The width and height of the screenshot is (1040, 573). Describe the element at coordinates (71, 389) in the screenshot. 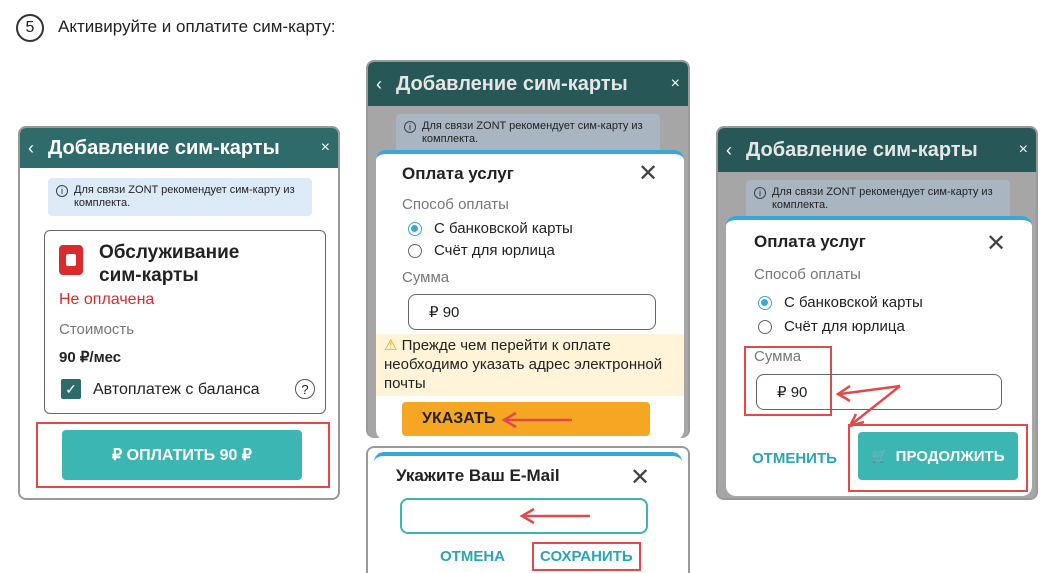

I see `autopay-checkbox: ✓` at that location.